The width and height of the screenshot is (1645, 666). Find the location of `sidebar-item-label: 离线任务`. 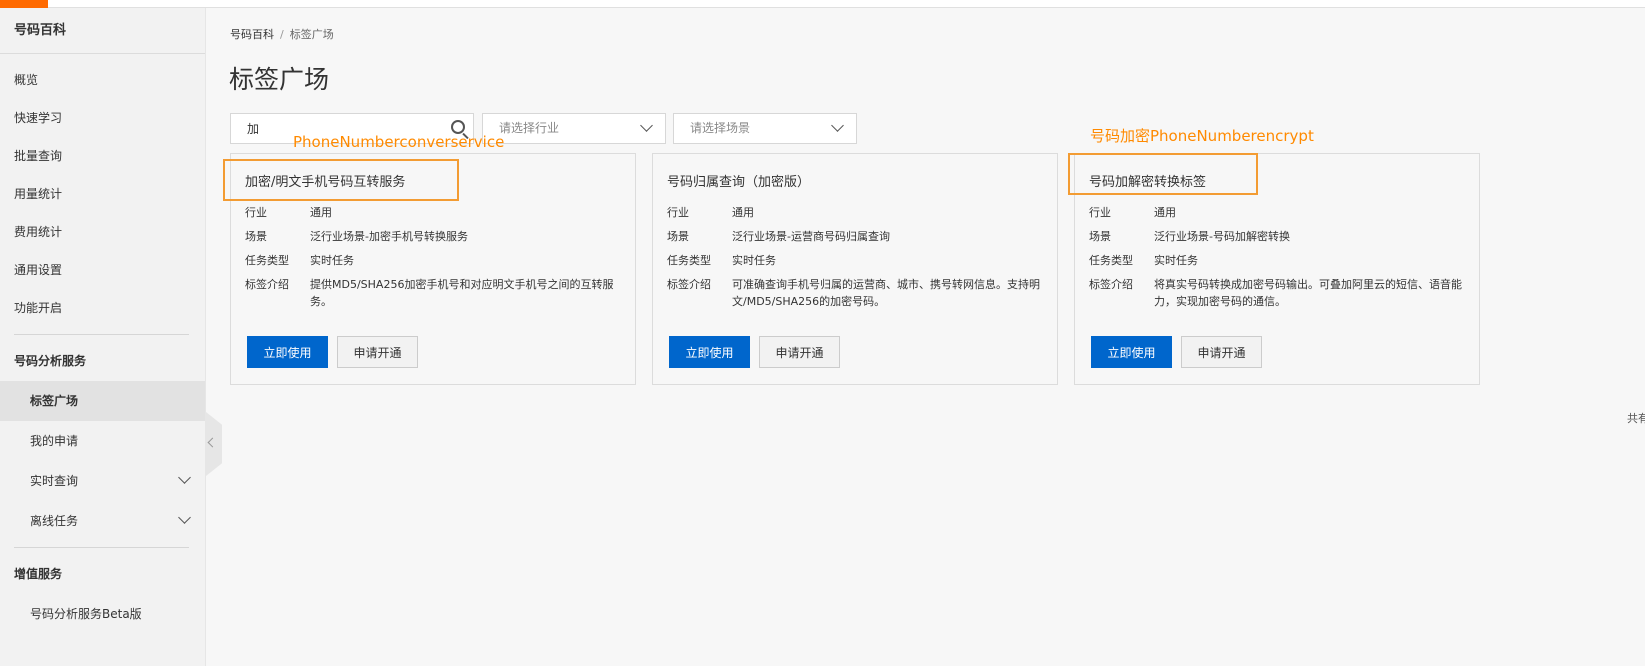

sidebar-item-label: 离线任务 is located at coordinates (54, 521).